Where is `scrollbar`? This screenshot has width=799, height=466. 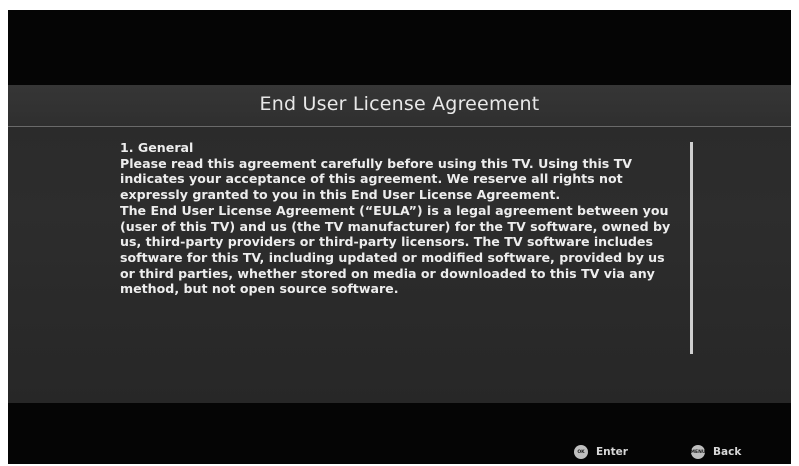
scrollbar is located at coordinates (691, 248).